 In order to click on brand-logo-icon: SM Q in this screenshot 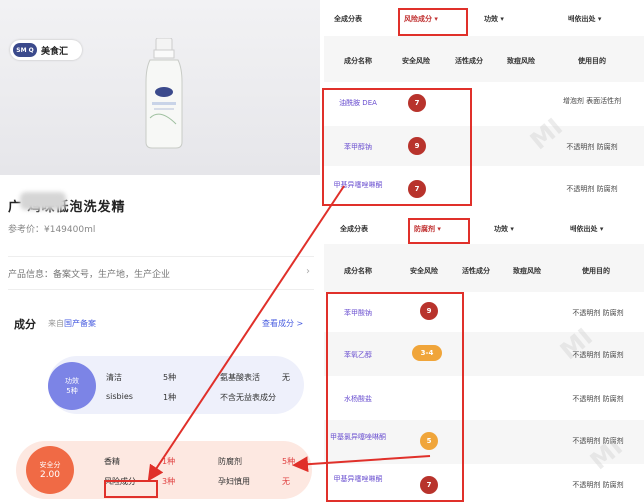, I will do `click(25, 50)`.